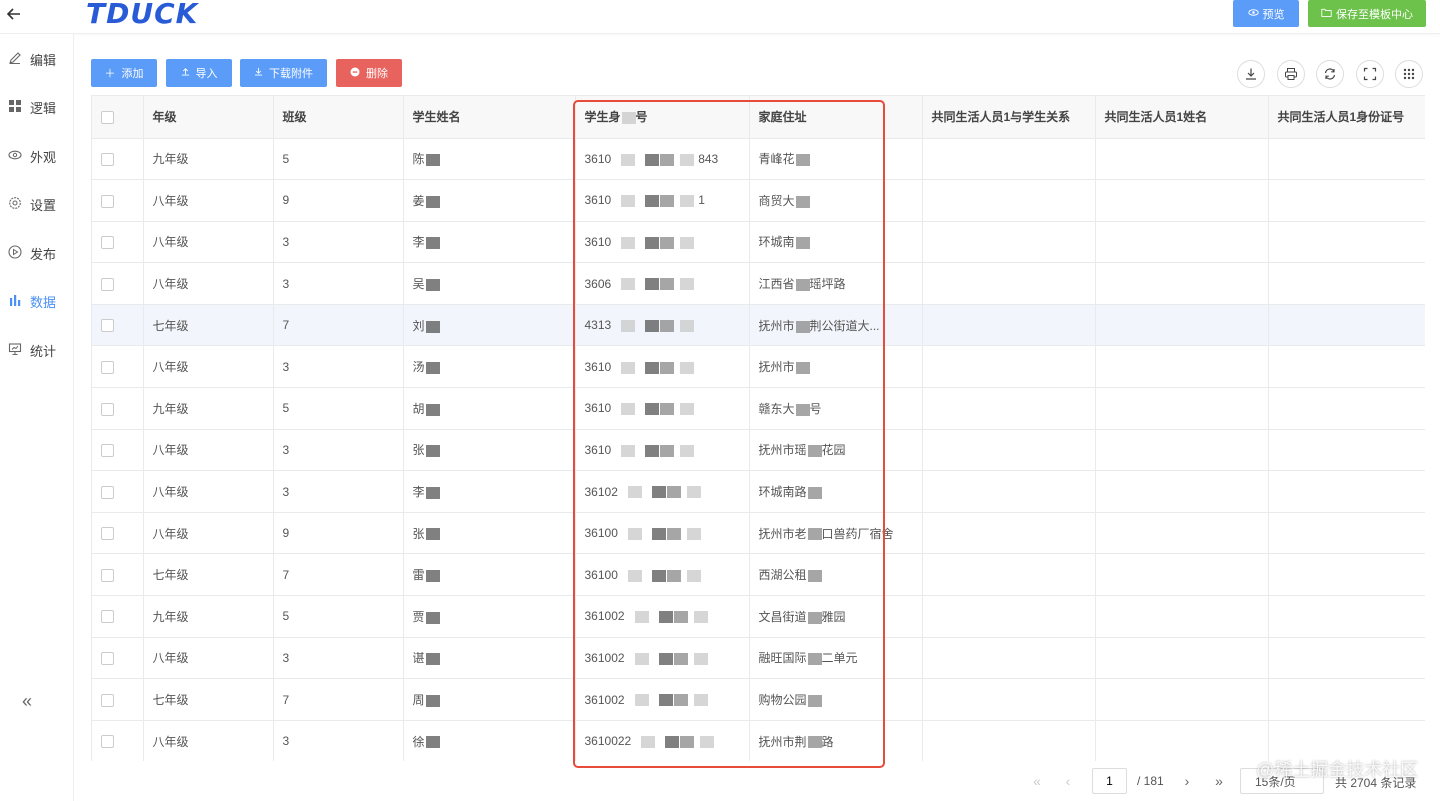 Image resolution: width=1440 pixels, height=801 pixels. I want to click on cohabitant-id-cell, so click(1346, 658).